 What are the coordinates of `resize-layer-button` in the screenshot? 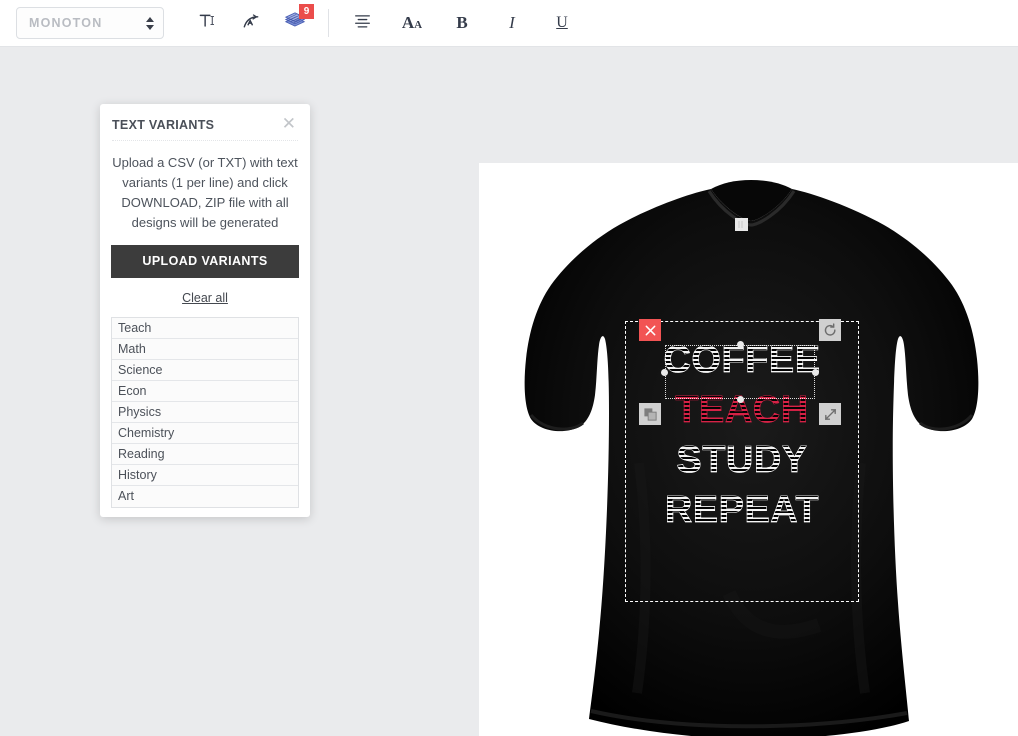 It's located at (830, 414).